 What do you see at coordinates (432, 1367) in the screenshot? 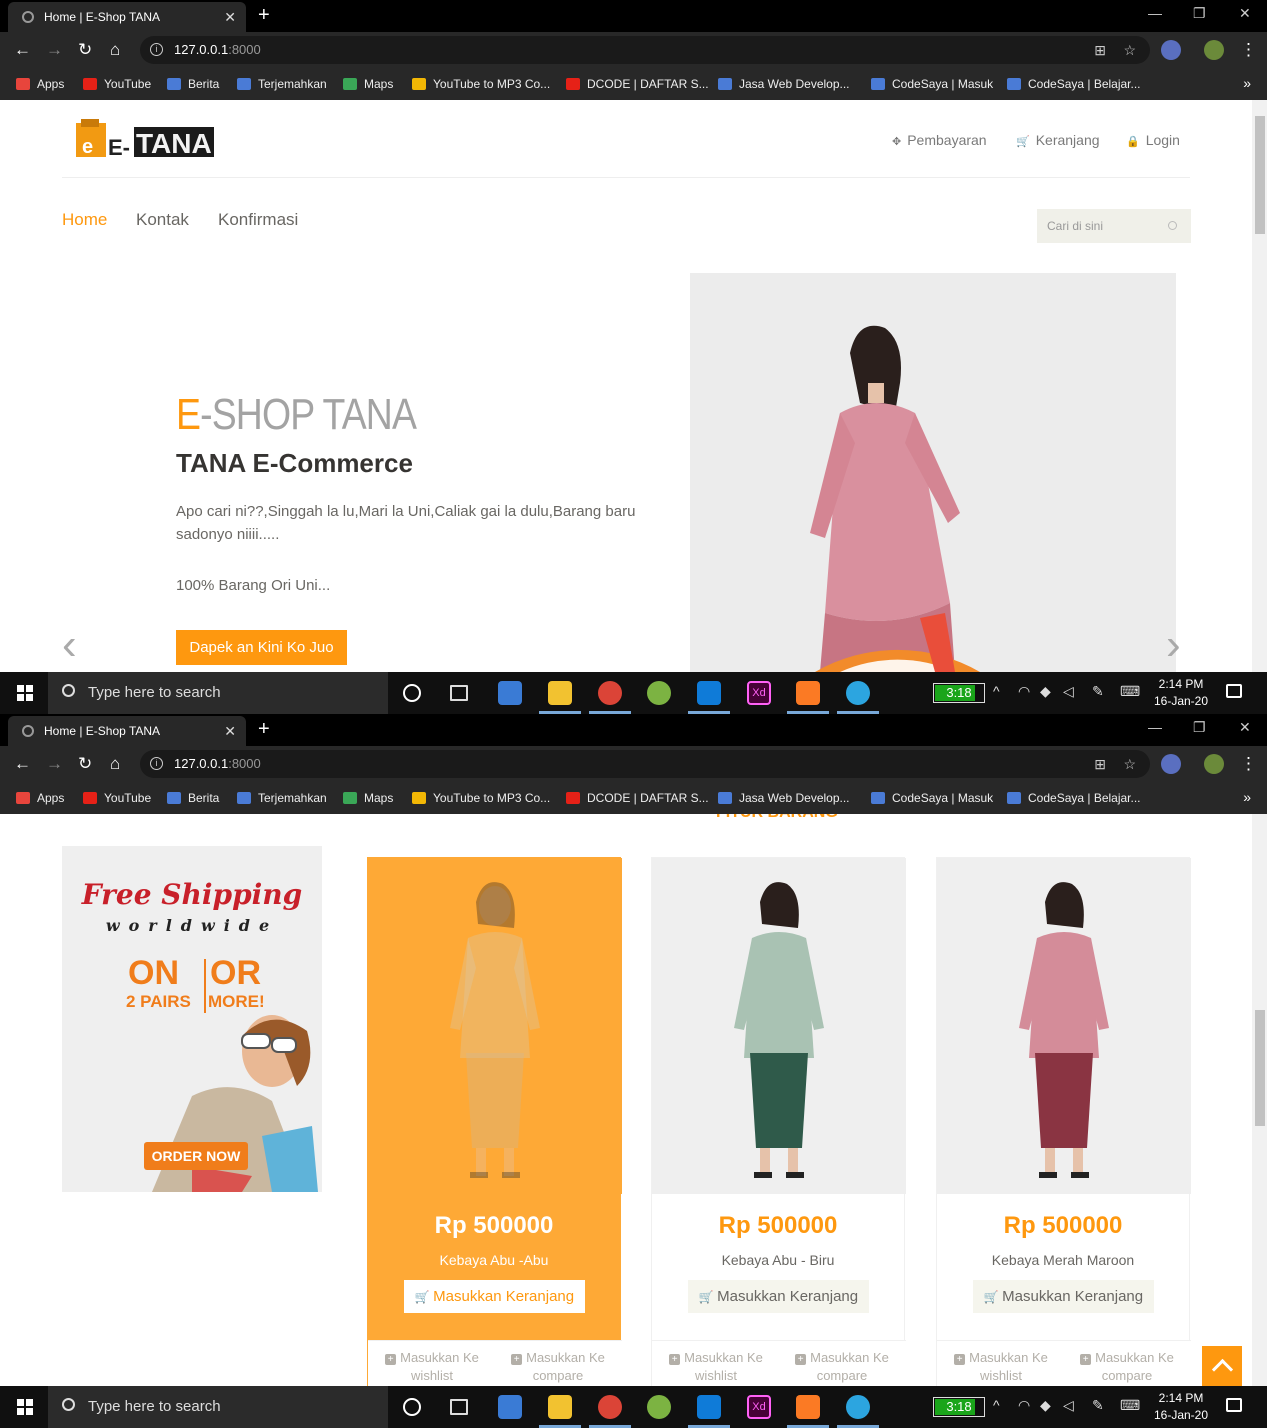
I see `add-to-wishlist-link: + Masukkan Ke wishlist` at bounding box center [432, 1367].